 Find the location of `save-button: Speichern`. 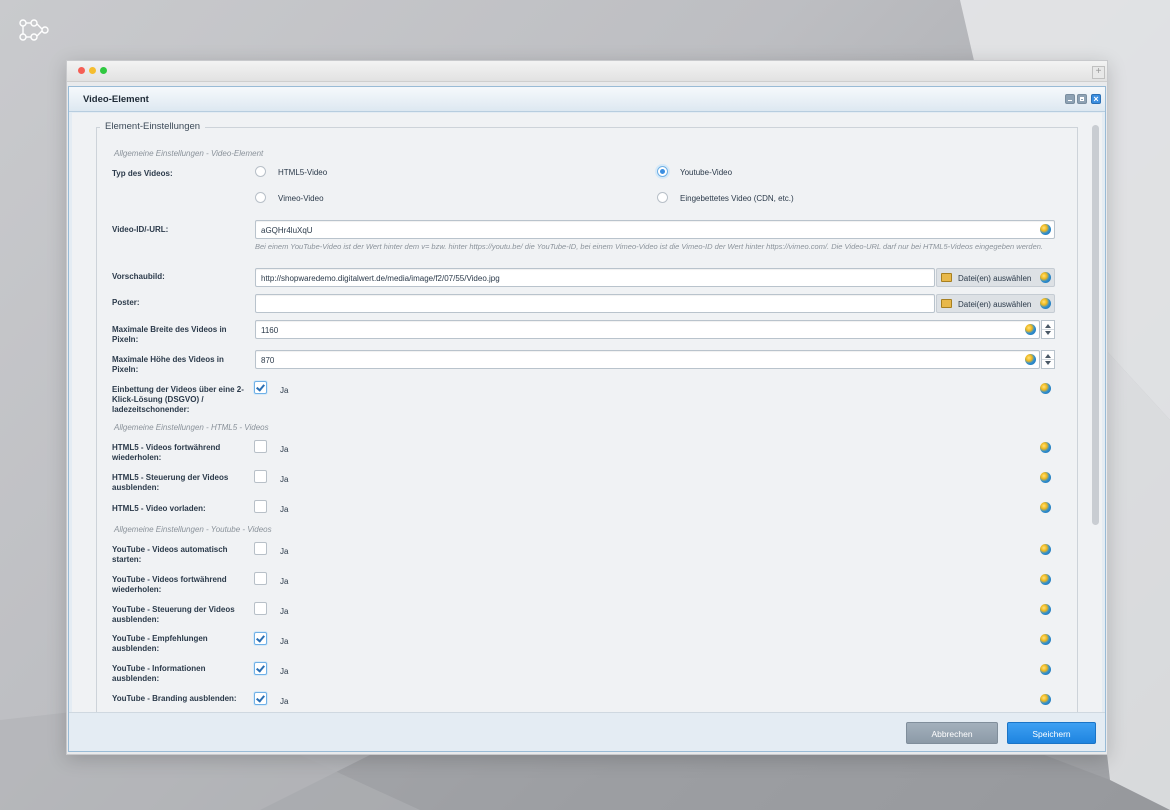

save-button: Speichern is located at coordinates (1051, 733).